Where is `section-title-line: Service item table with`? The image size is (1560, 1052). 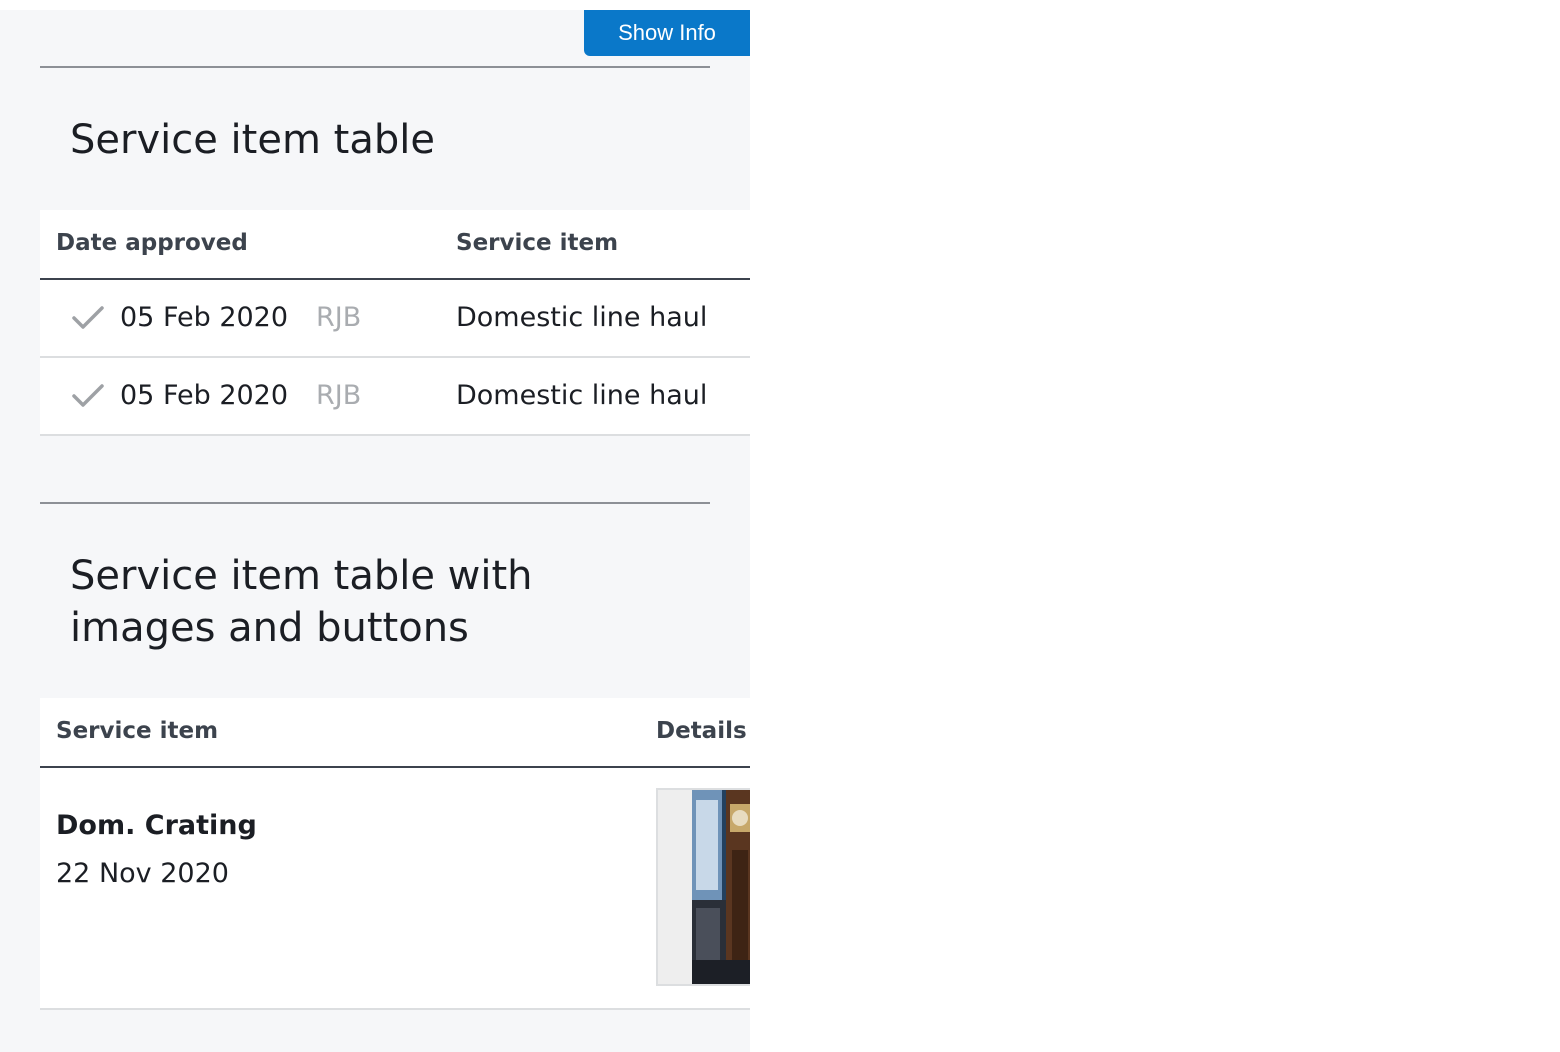
section-title-line: Service item table with is located at coordinates (301, 576).